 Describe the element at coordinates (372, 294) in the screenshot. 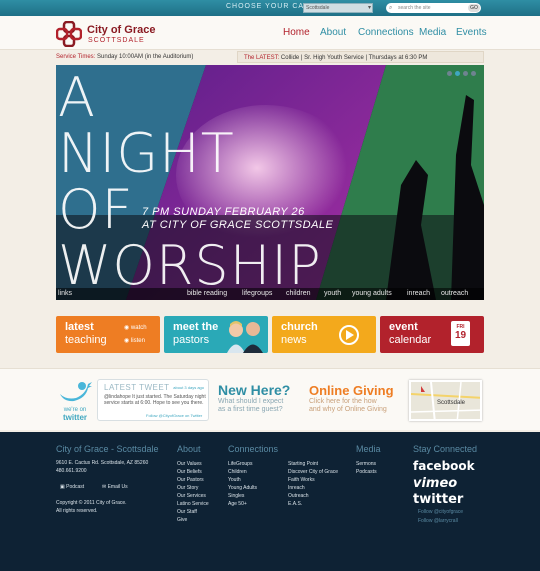

I see `link-young-adults: young adults` at that location.